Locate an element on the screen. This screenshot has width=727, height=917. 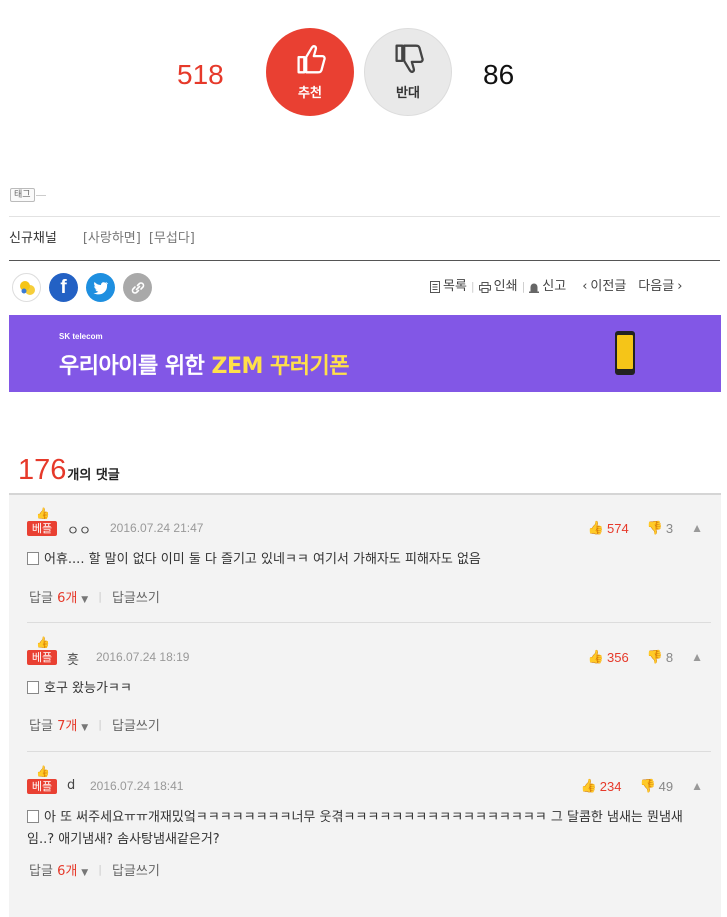
channel-tag: [사랑하면] is located at coordinates (112, 239).